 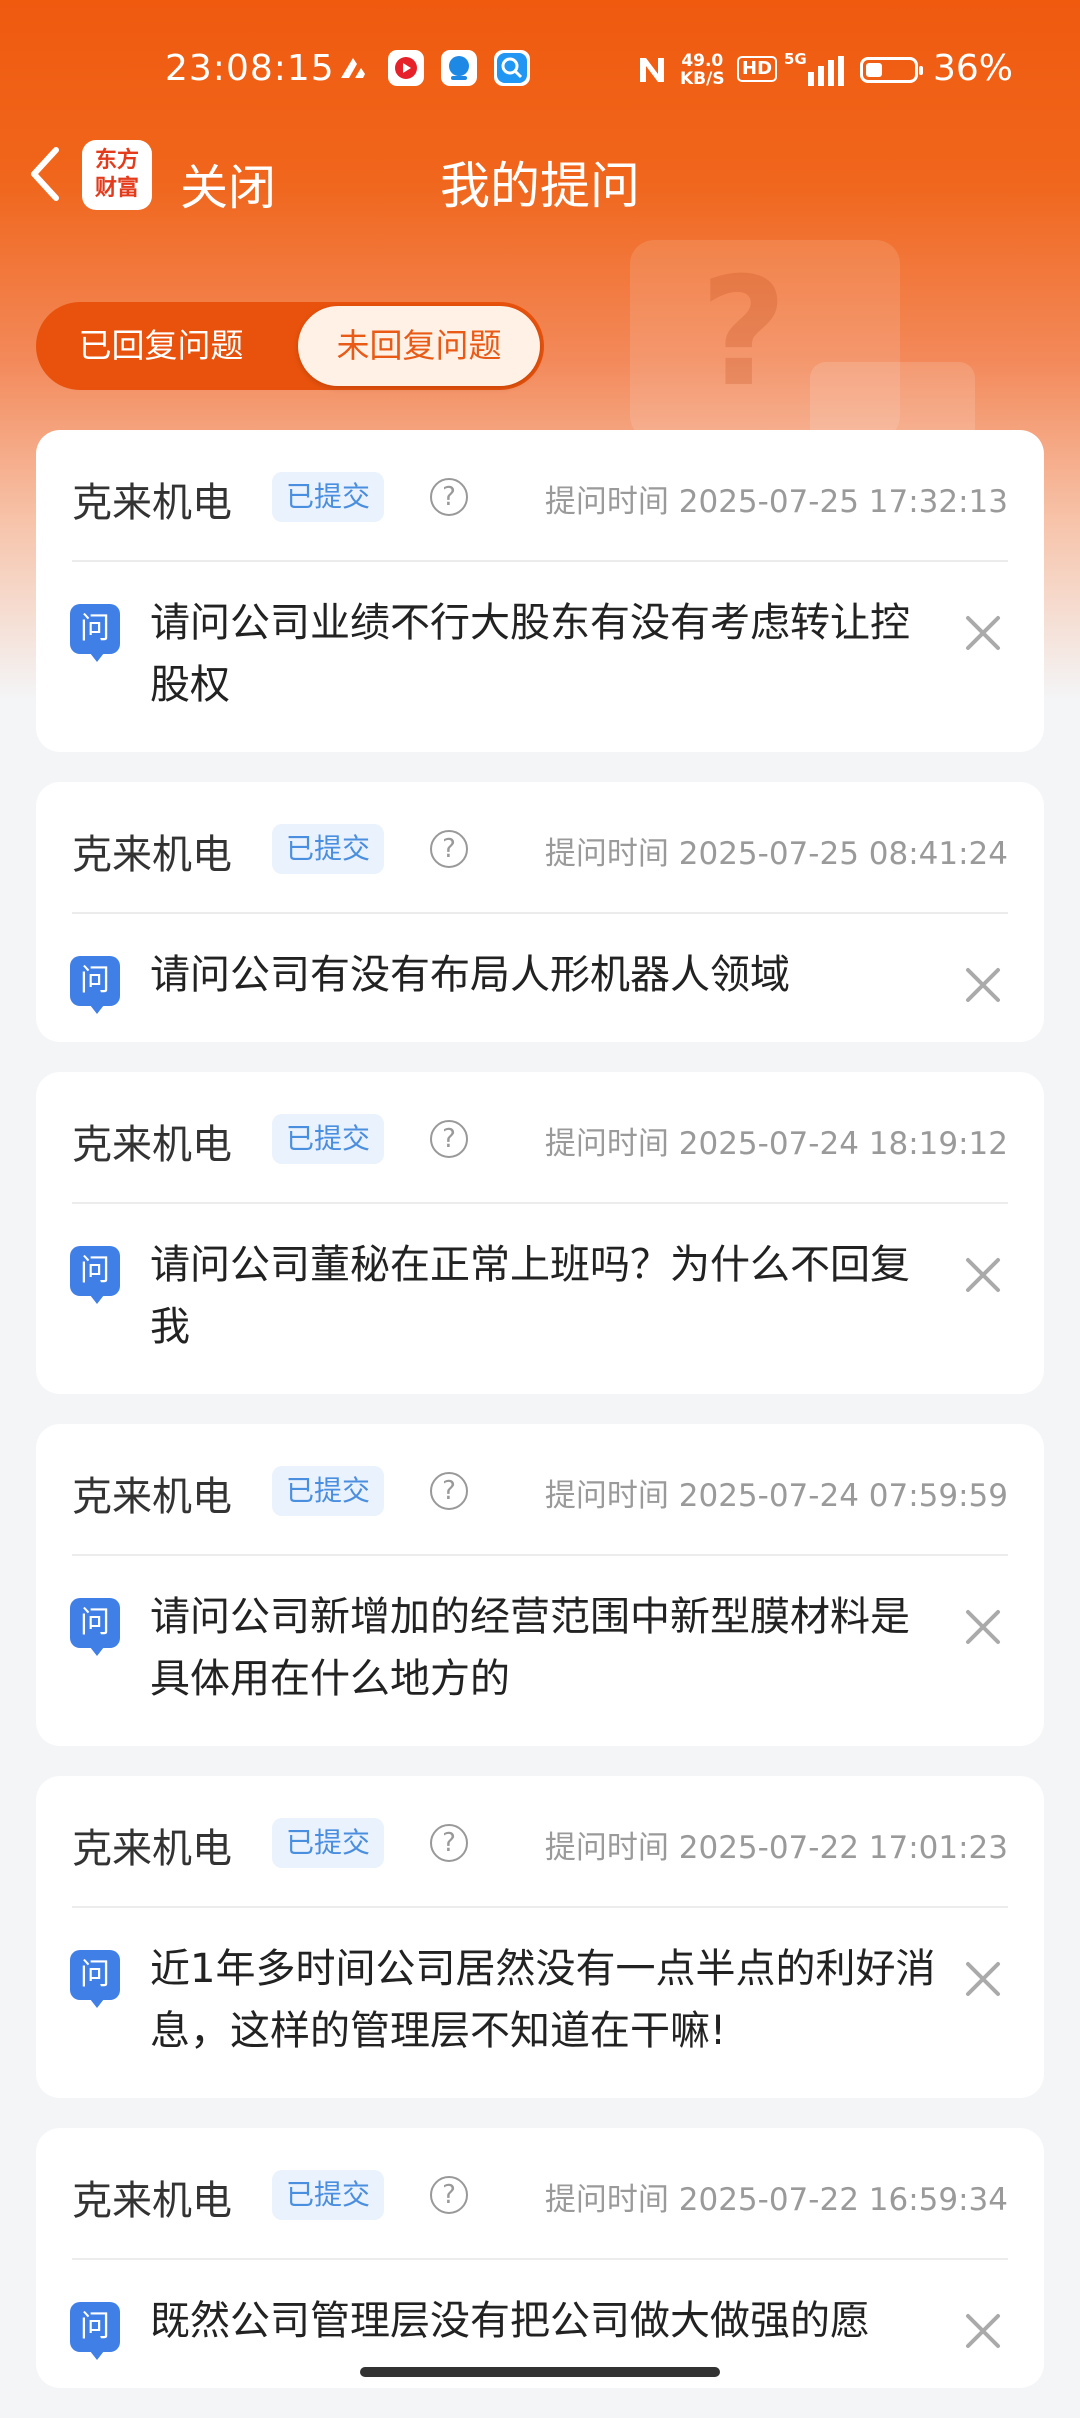 I want to click on app-notification-icon, so click(x=353, y=68).